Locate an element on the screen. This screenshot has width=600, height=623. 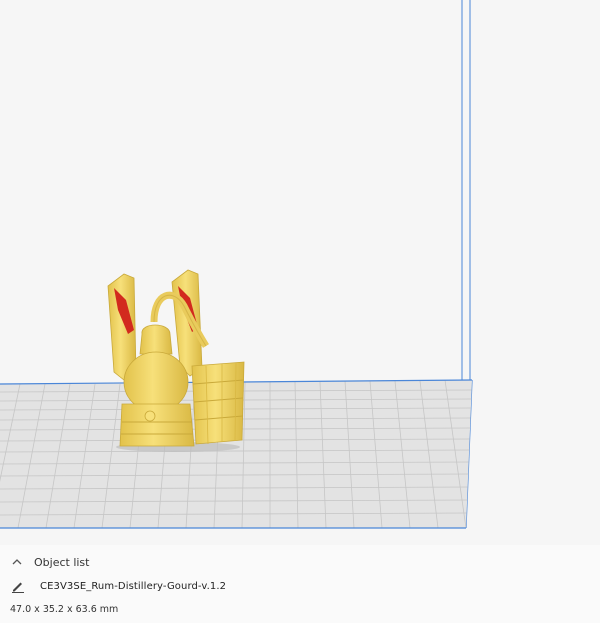
object-name: CE3V3SE_Rum-Distillery-Gourd-v.1.2 is located at coordinates (133, 586).